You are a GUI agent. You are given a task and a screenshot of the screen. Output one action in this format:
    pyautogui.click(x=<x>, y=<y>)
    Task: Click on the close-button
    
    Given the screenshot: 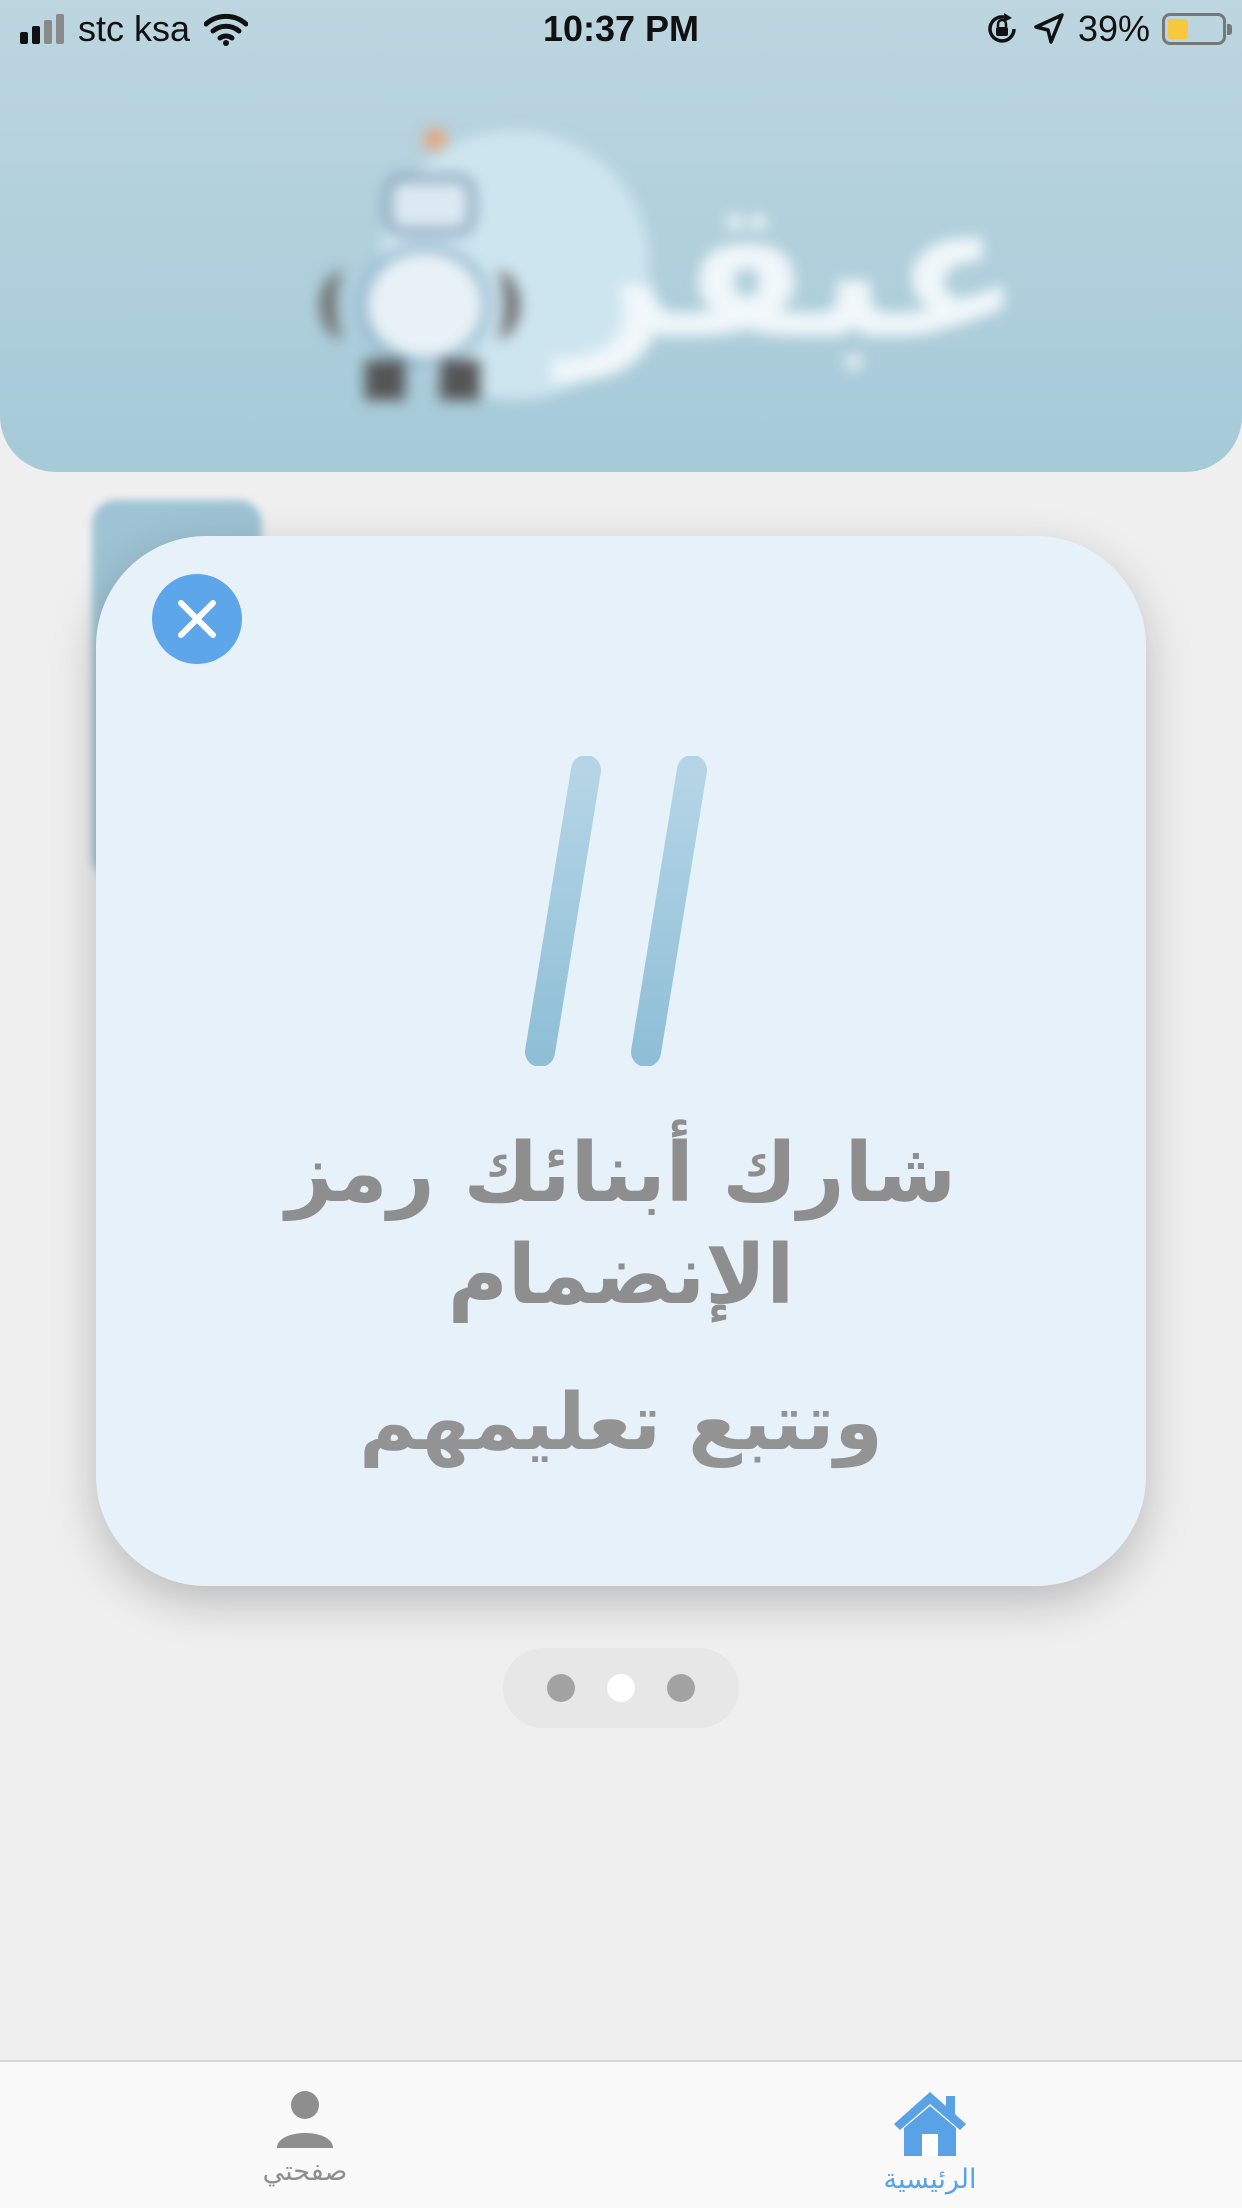 What is the action you would take?
    pyautogui.click(x=197, y=619)
    